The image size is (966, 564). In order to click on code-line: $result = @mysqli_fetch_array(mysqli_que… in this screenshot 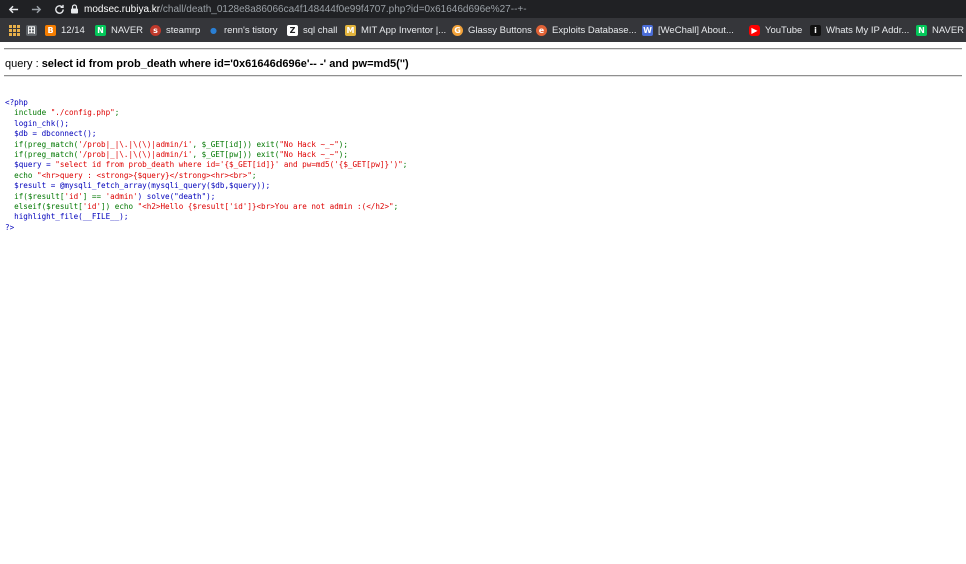, I will do `click(138, 186)`.